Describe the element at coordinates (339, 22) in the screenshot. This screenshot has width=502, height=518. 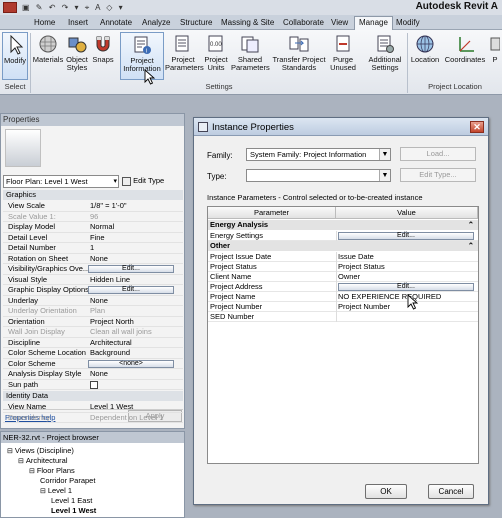
I see `tab-view: View` at that location.